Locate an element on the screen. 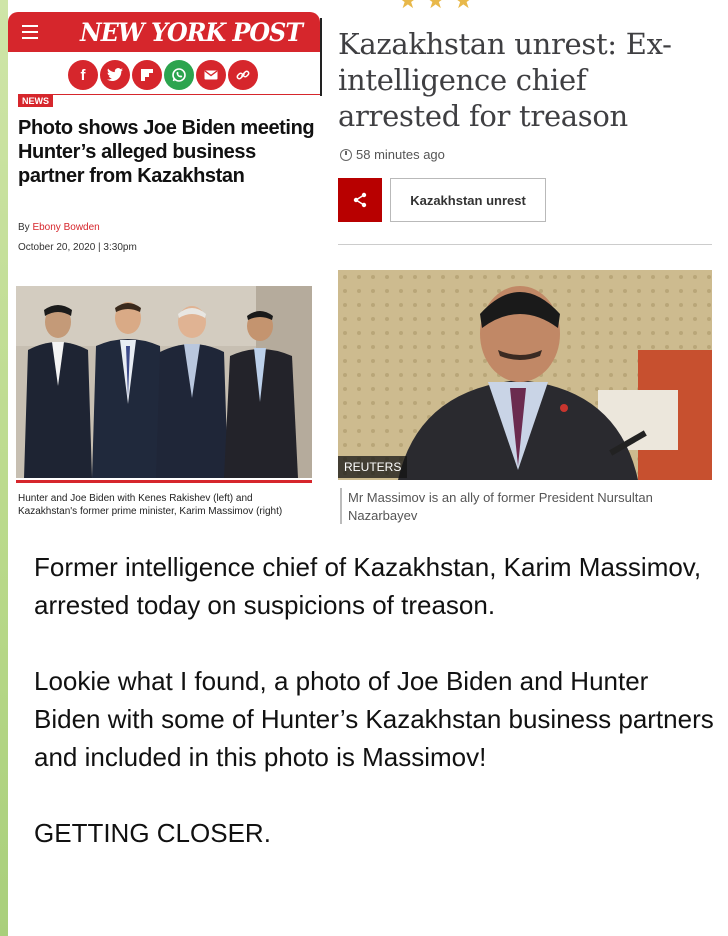 This screenshot has width=728, height=936. nypost-logo: NEW YORK POST is located at coordinates (191, 32).